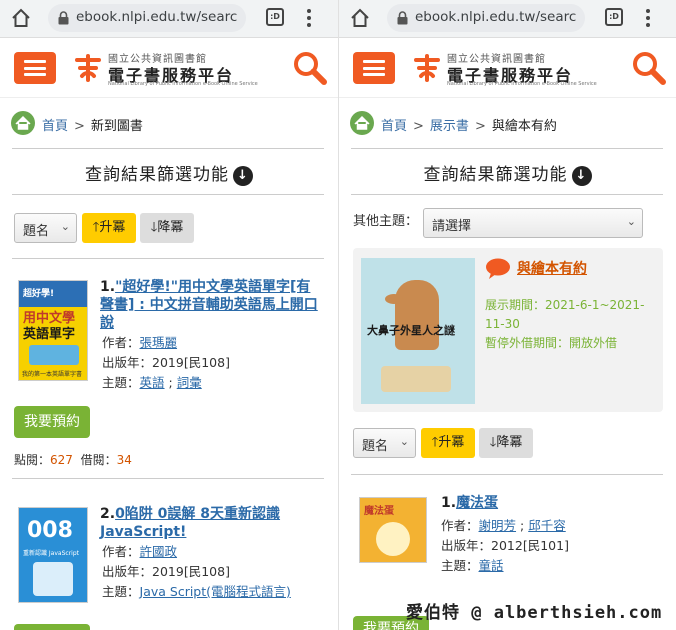 Image resolution: width=676 pixels, height=630 pixels. I want to click on chevron-down-icon: ⌄, so click(404, 441).